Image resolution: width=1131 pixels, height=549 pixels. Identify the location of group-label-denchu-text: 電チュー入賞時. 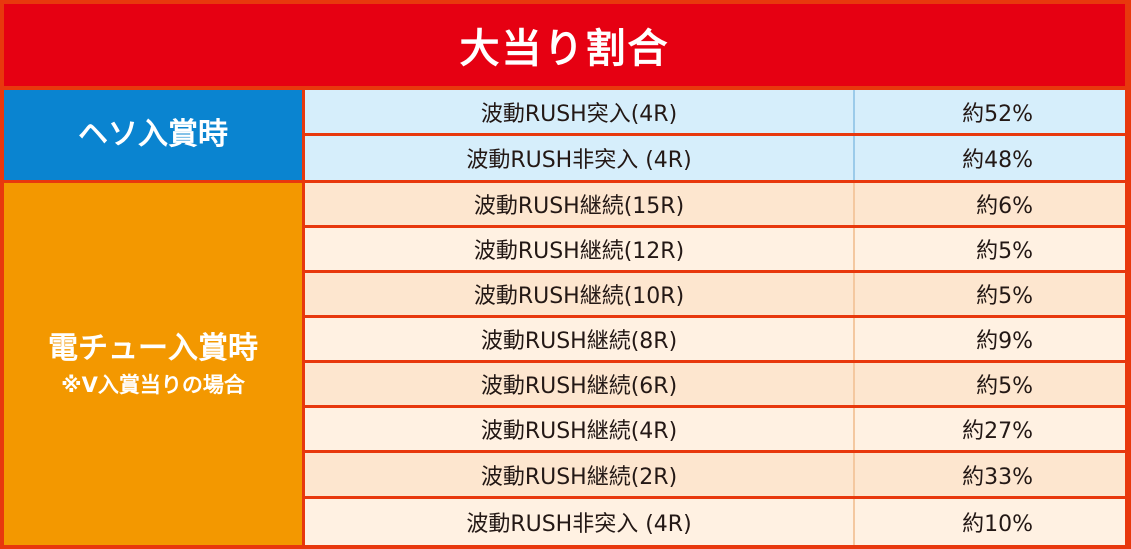
(153, 349).